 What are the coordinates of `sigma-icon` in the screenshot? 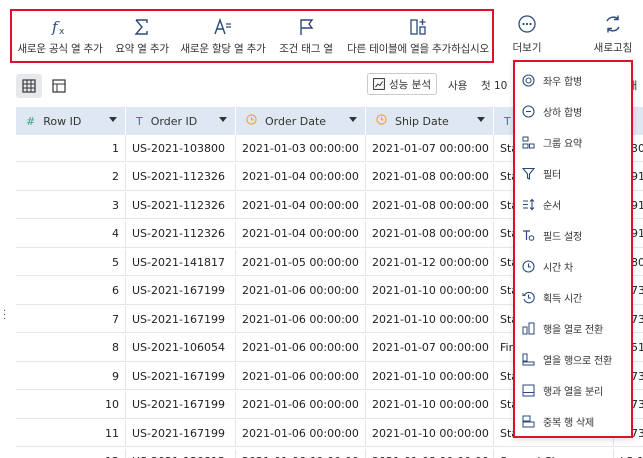 It's located at (142, 24).